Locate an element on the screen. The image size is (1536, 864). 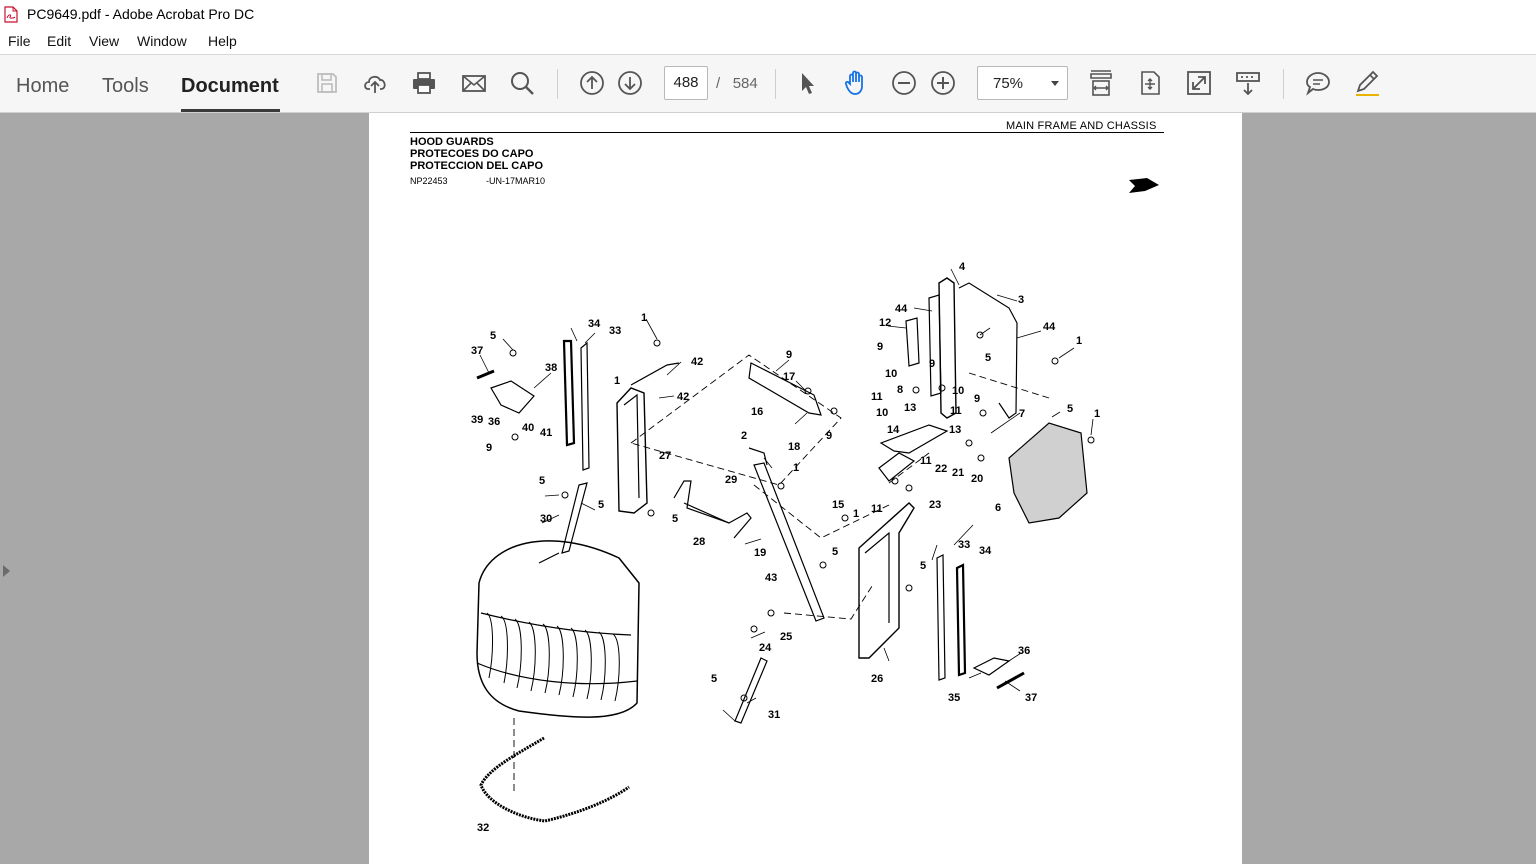
fit-width-icon is located at coordinates (1150, 83).